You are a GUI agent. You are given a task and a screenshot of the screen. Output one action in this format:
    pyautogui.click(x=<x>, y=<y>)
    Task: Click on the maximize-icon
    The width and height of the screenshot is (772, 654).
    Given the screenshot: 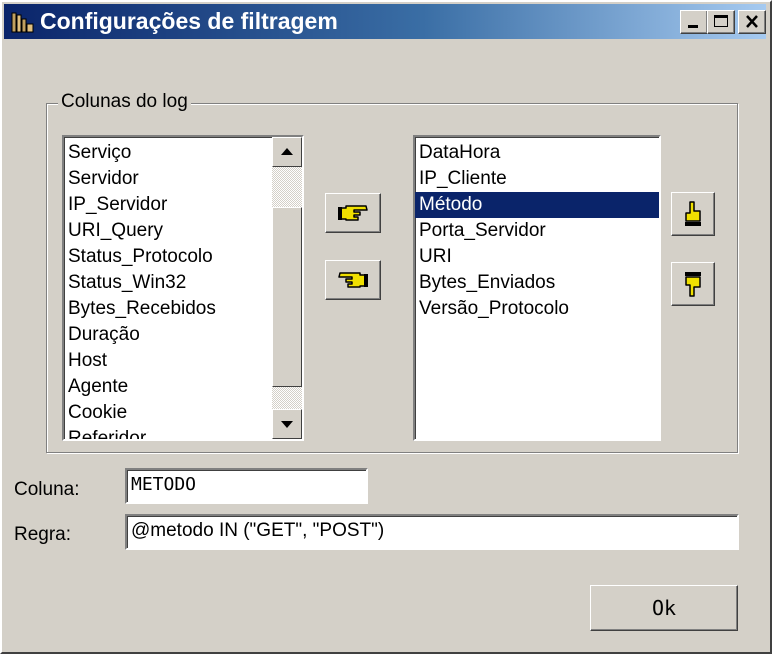 What is the action you would take?
    pyautogui.click(x=721, y=21)
    